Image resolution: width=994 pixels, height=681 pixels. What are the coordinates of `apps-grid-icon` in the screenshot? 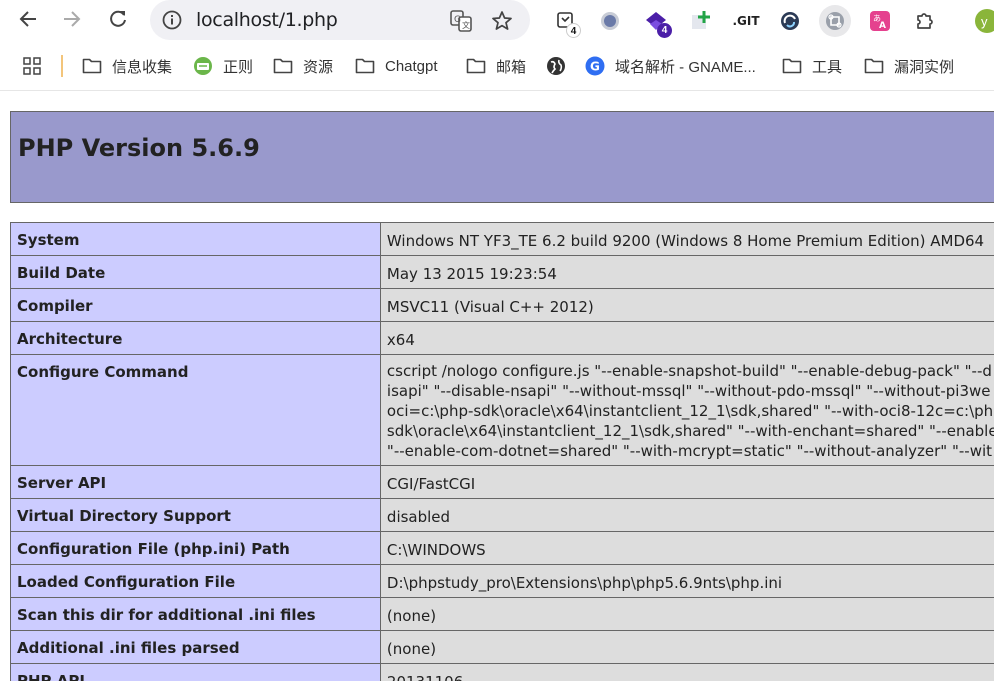 It's located at (32, 66).